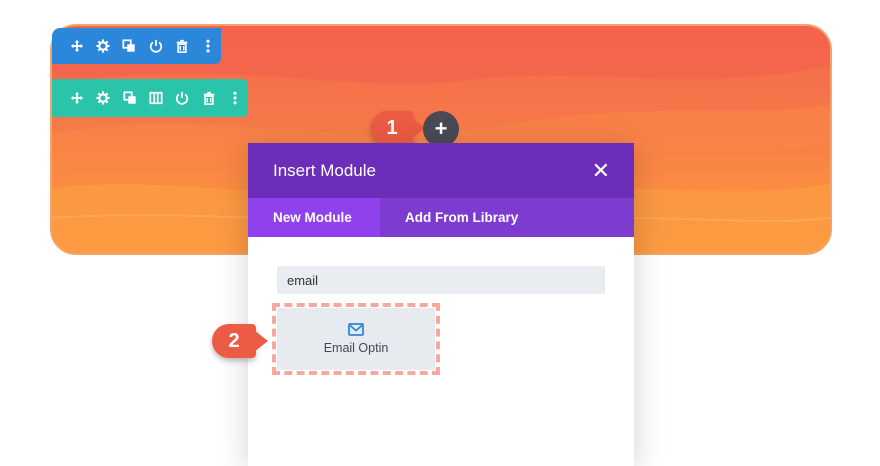 The image size is (880, 466). Describe the element at coordinates (156, 98) in the screenshot. I see `columns-icon` at that location.